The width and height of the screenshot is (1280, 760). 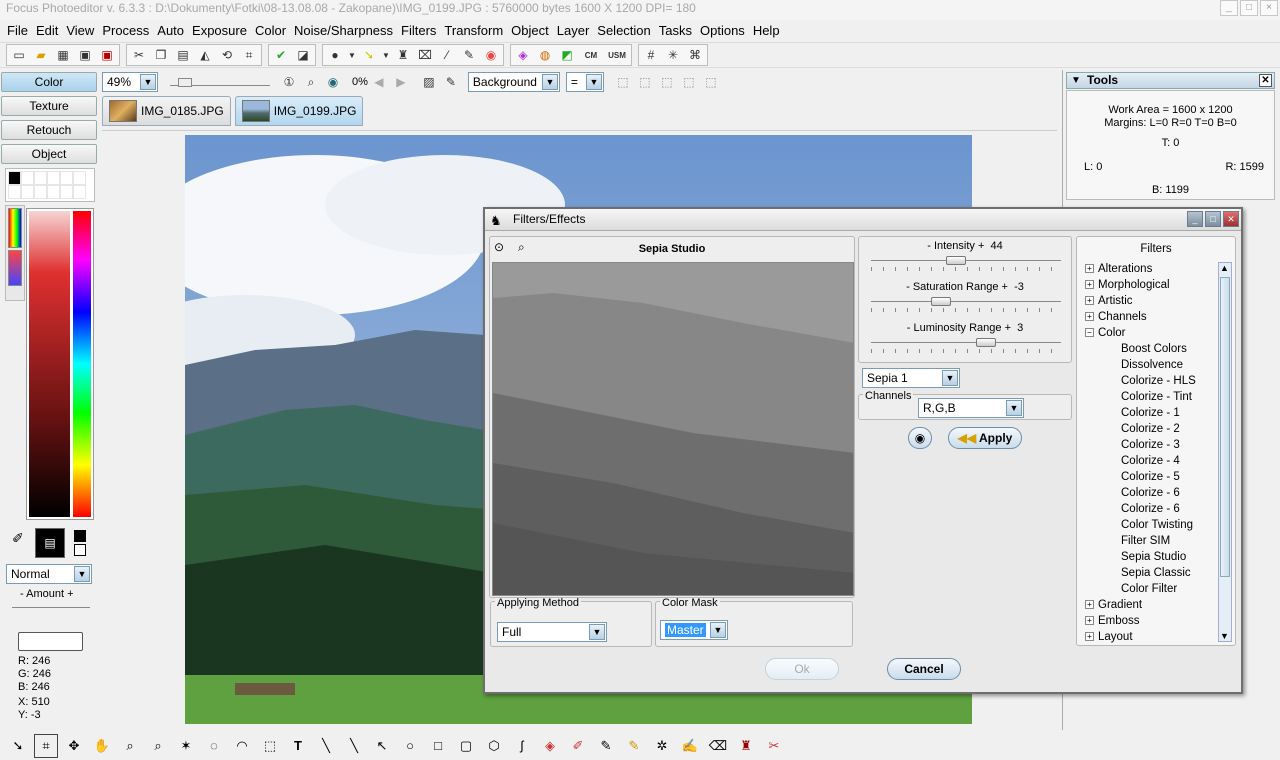 I want to click on line-icon: ╲, so click(x=354, y=746).